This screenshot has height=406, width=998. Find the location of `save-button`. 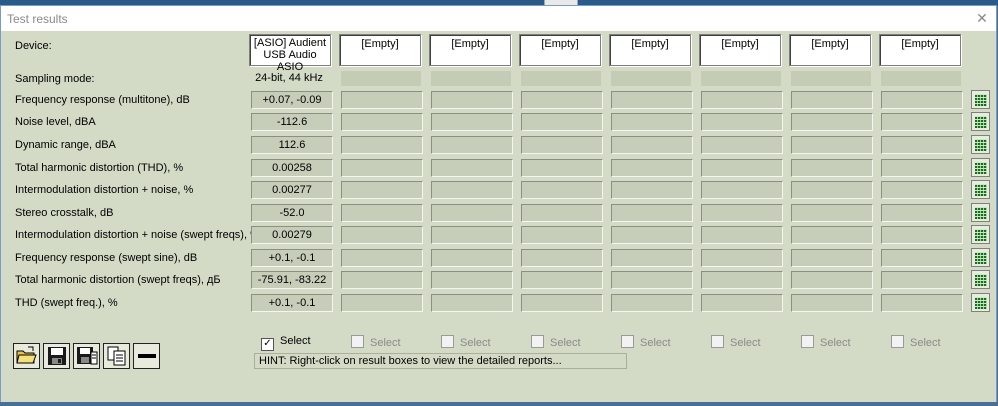

save-button is located at coordinates (56, 356).